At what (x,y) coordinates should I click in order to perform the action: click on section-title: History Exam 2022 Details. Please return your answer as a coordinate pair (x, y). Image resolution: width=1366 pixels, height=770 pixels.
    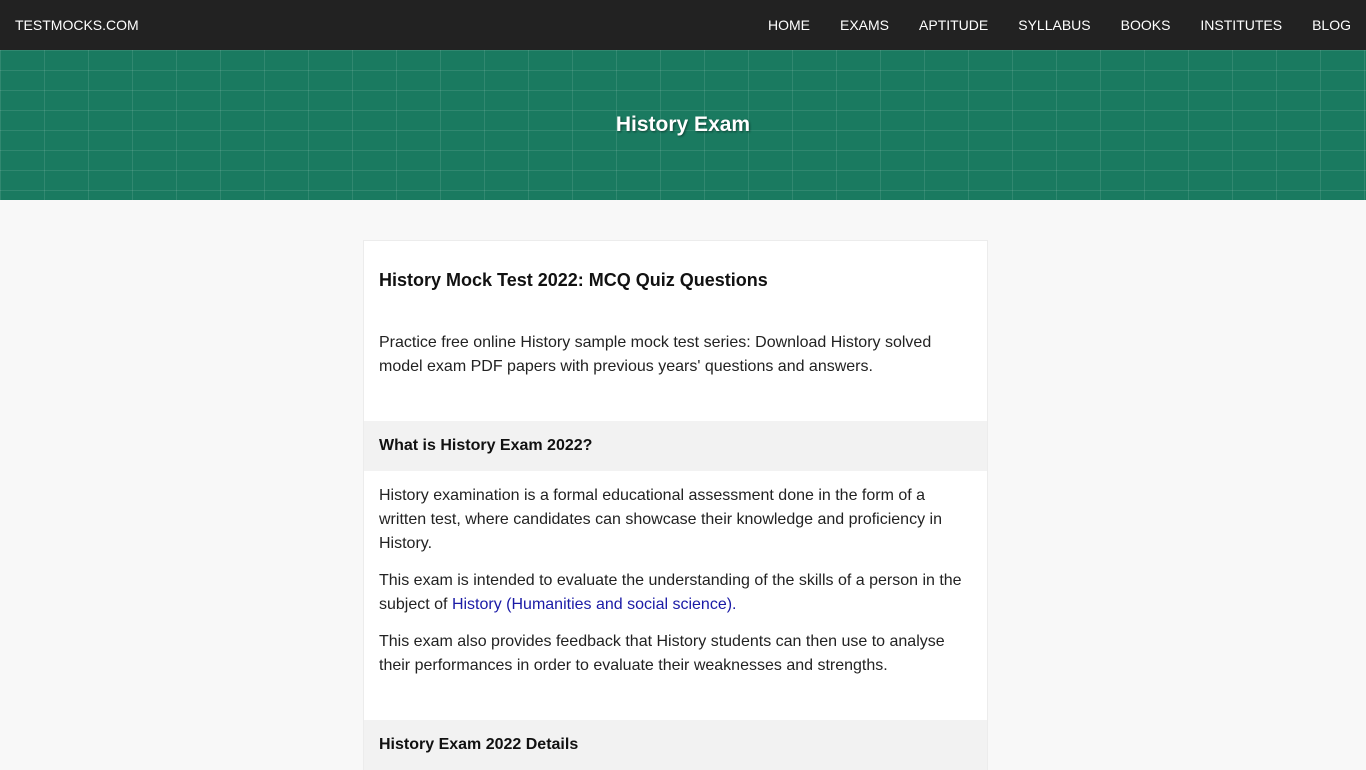
    Looking at the image, I should click on (479, 744).